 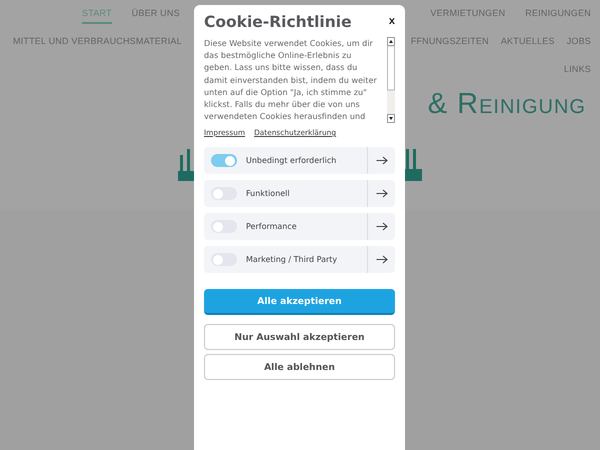 What do you see at coordinates (272, 226) in the screenshot?
I see `category-label: Performance` at bounding box center [272, 226].